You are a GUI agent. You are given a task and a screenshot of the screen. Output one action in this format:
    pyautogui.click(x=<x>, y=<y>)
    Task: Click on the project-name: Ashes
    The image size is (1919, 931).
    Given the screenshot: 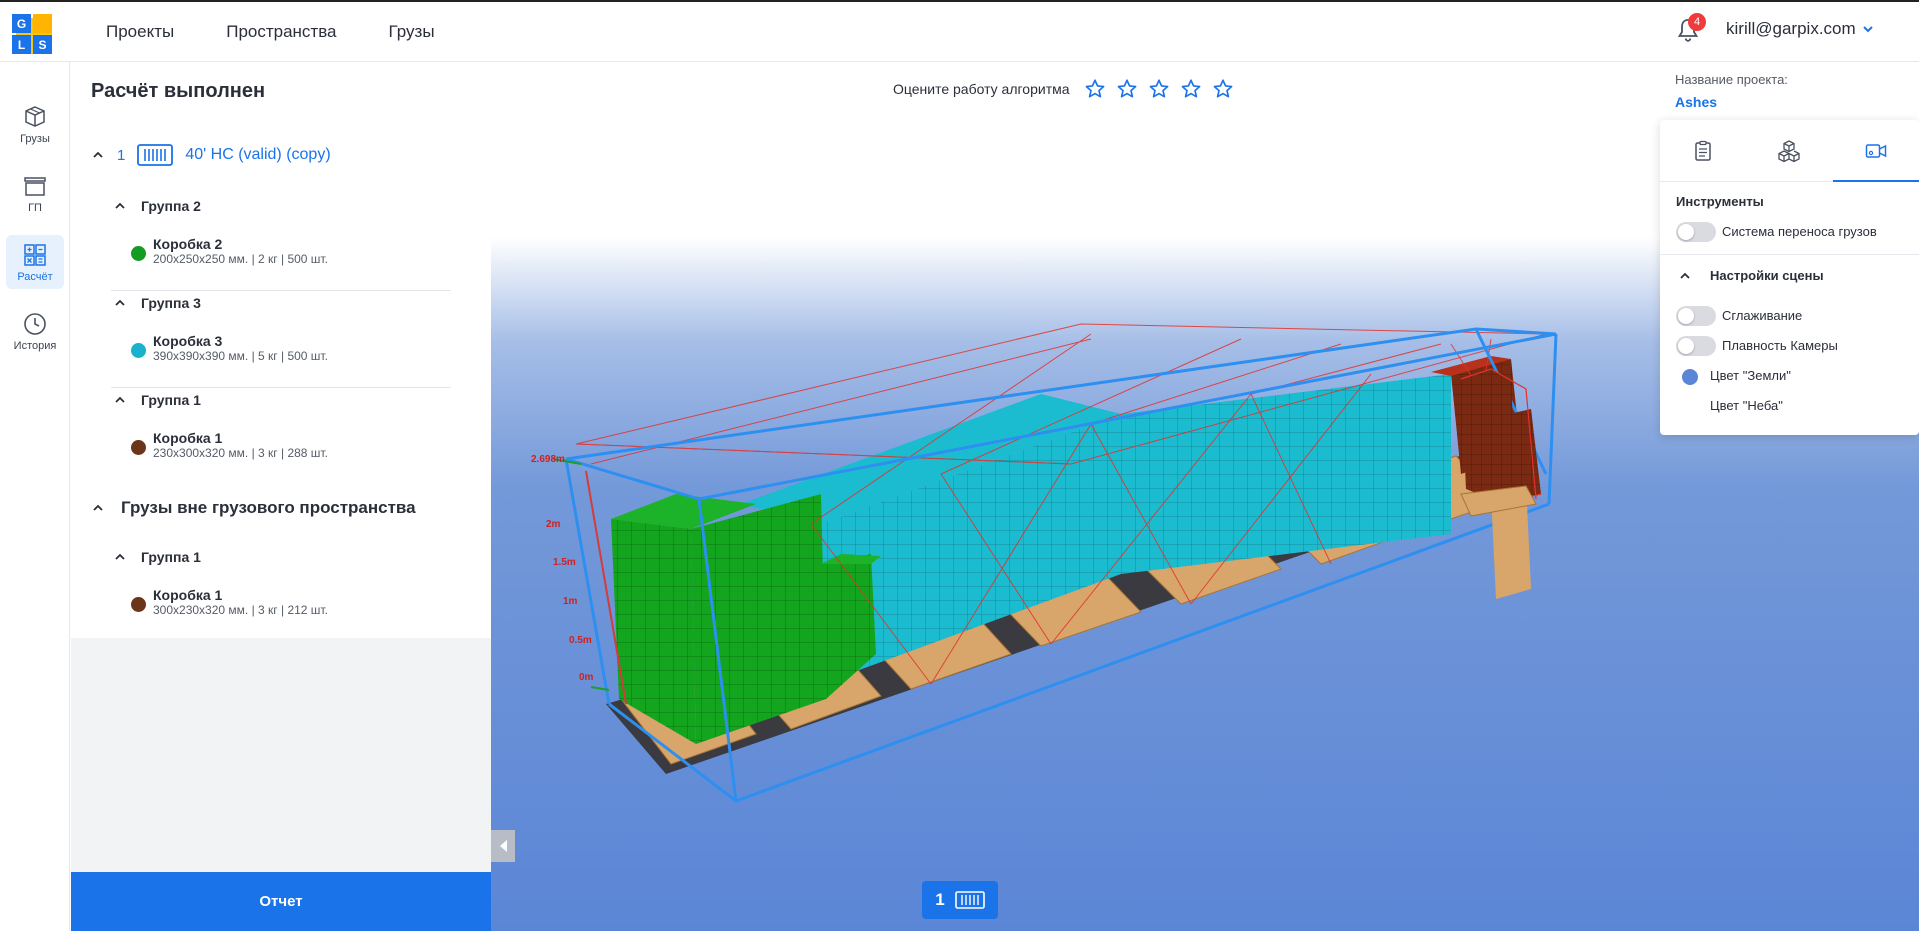 What is the action you would take?
    pyautogui.click(x=1696, y=102)
    